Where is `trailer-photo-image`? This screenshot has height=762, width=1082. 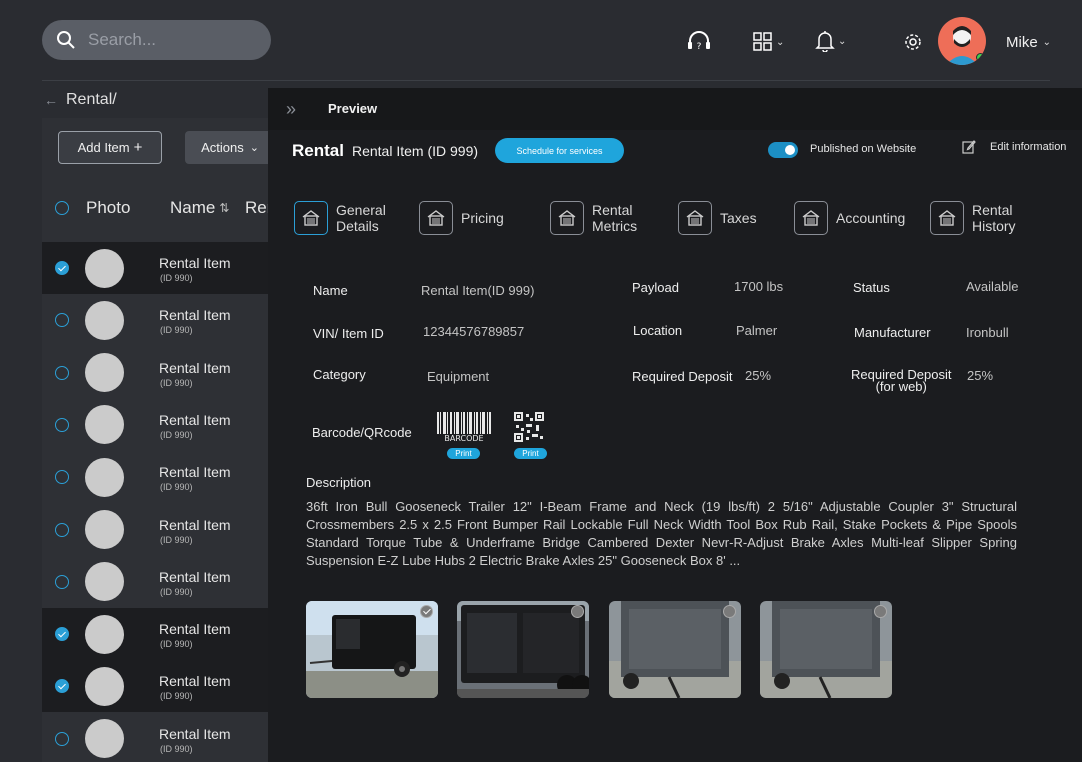 trailer-photo-image is located at coordinates (523, 649).